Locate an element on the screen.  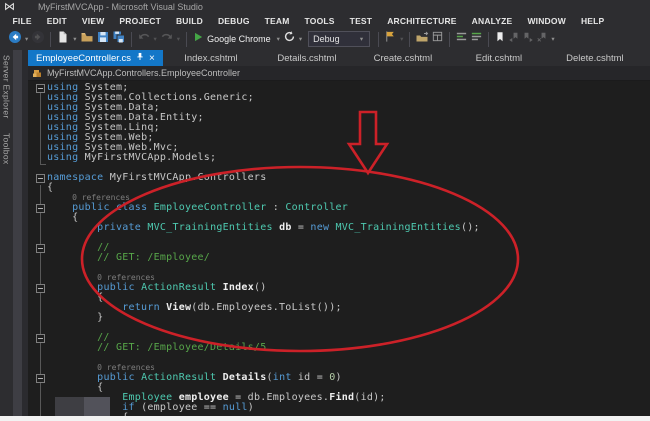
tab-label: EmployeeController.cs is located at coordinates (84, 58).